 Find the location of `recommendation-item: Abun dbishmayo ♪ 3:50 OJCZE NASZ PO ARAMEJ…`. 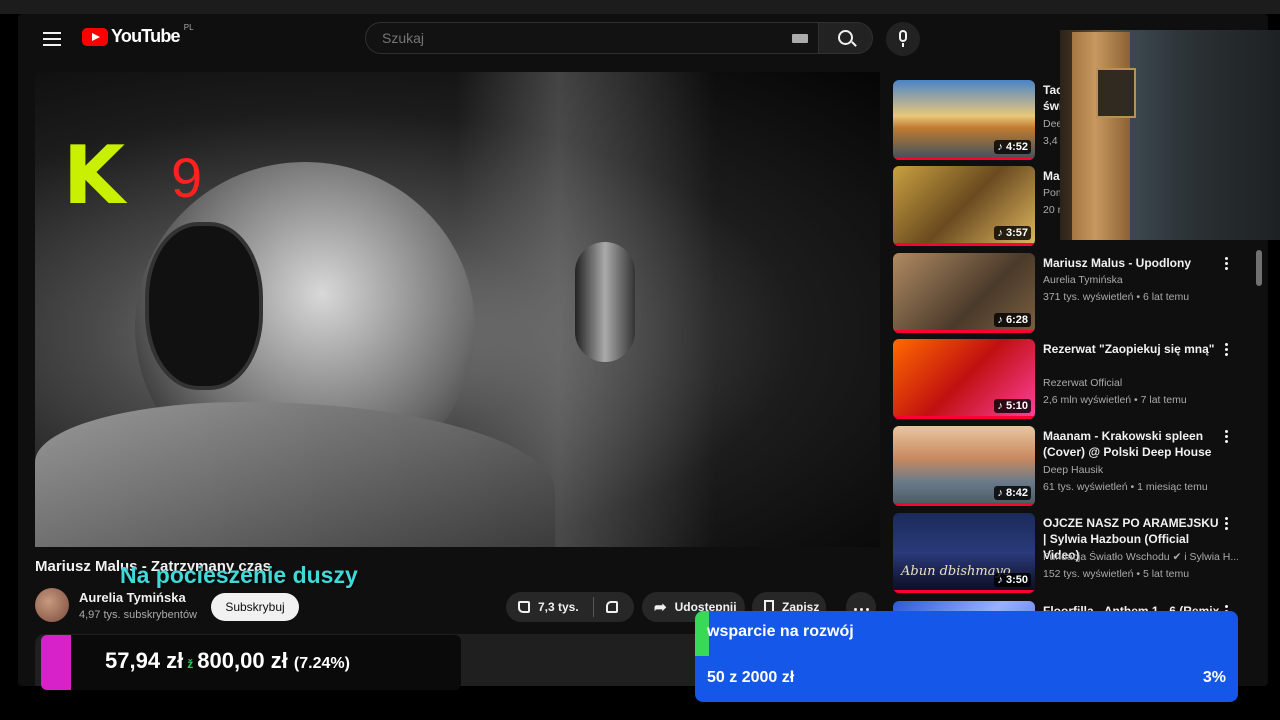

recommendation-item: Abun dbishmayo ♪ 3:50 OJCZE NASZ PO ARAMEJ… is located at coordinates (1073, 553).